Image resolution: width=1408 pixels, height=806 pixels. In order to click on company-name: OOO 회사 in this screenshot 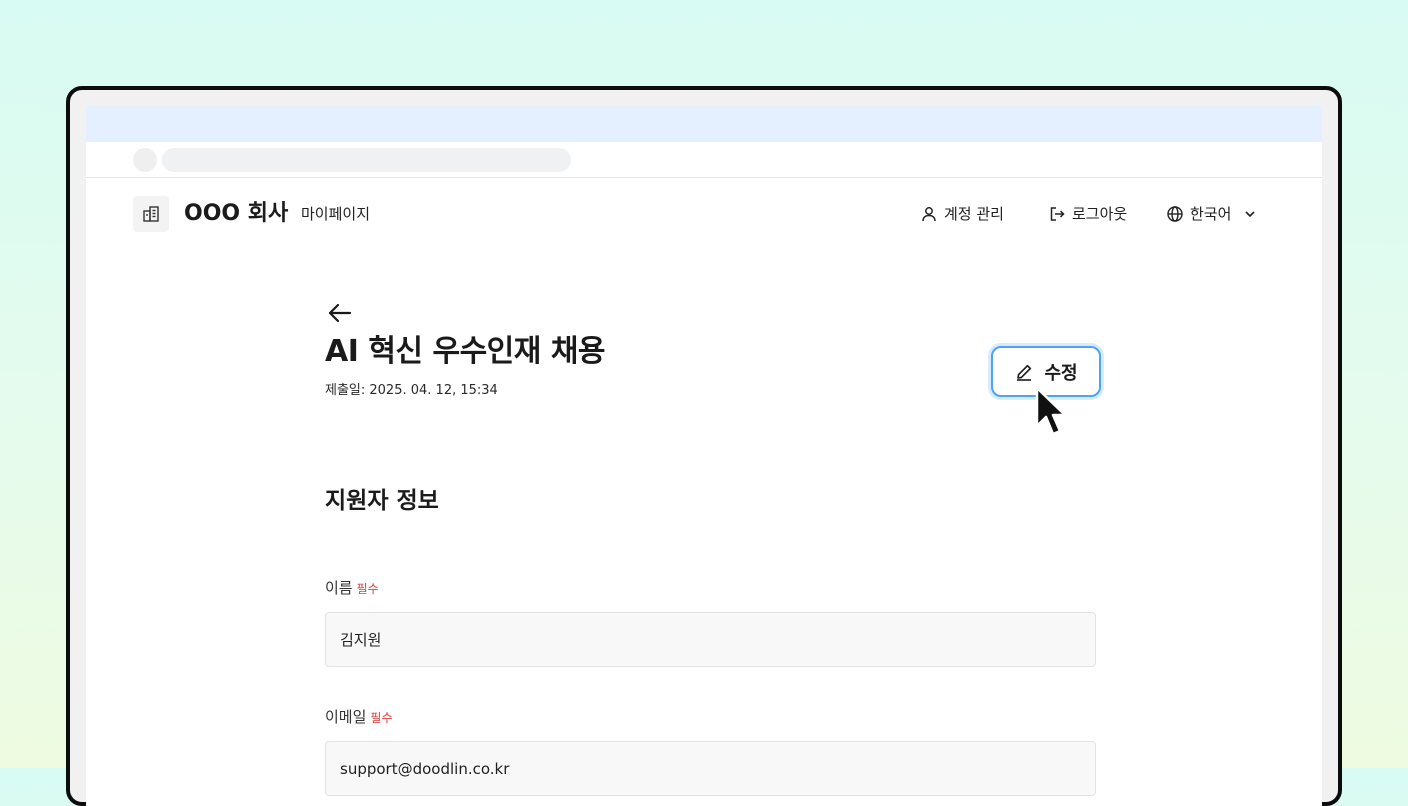, I will do `click(236, 214)`.